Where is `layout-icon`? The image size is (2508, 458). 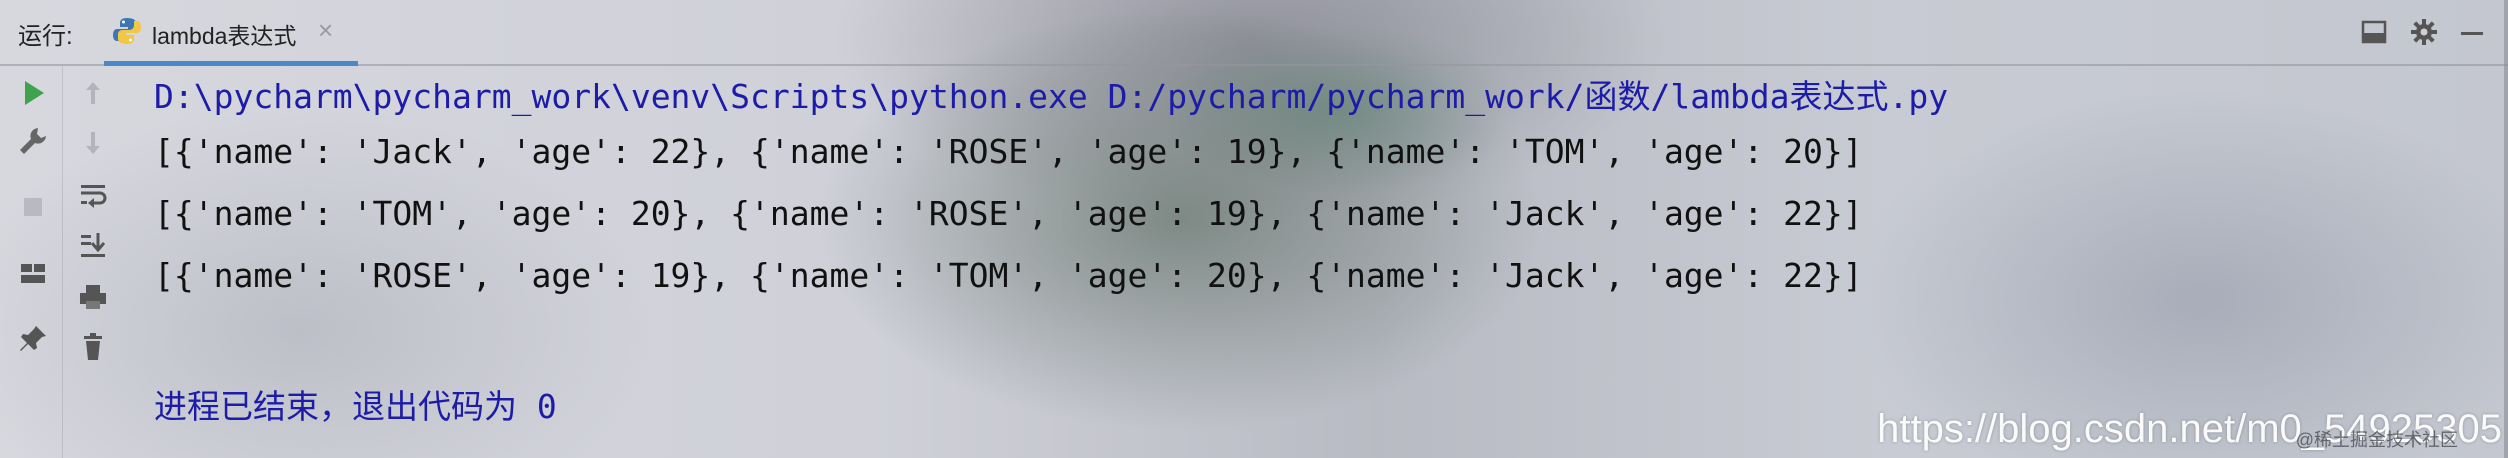
layout-icon is located at coordinates (2374, 32).